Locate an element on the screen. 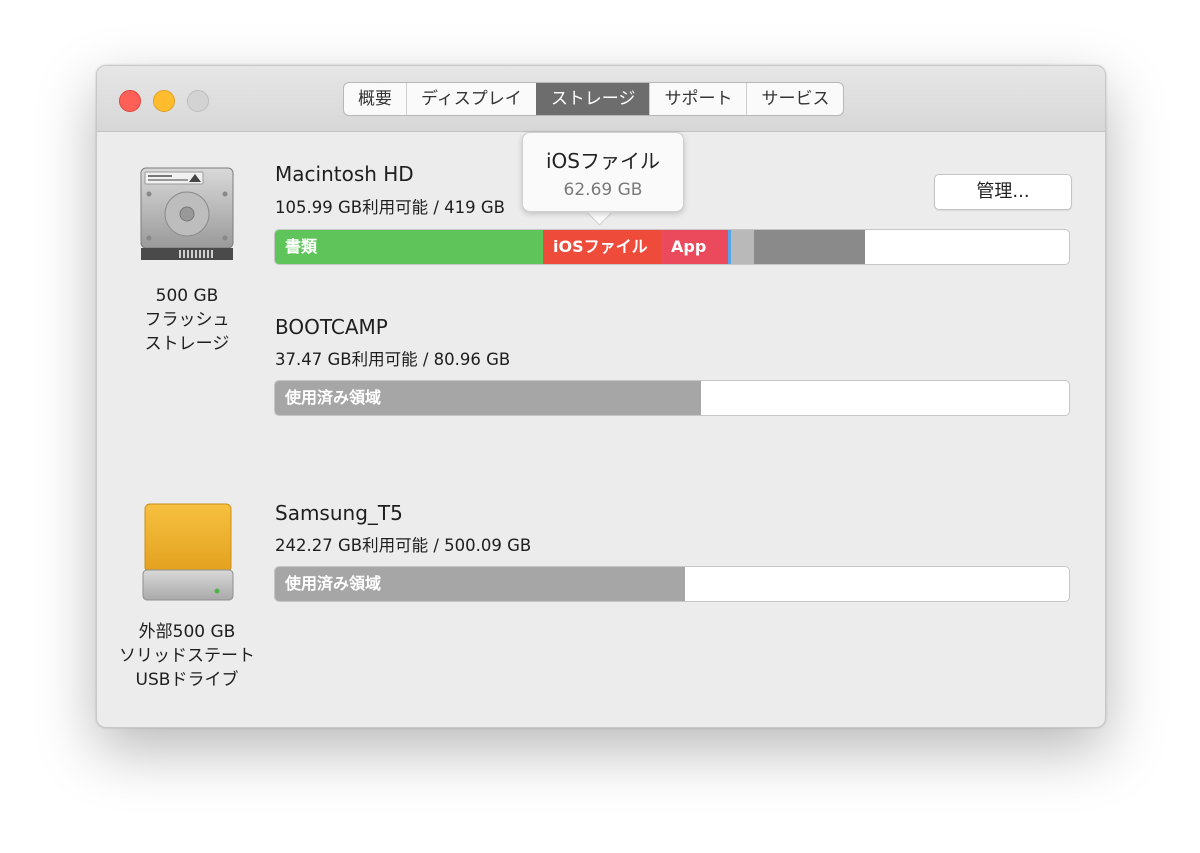 The width and height of the screenshot is (1200, 853). zoom-window-button is located at coordinates (198, 101).